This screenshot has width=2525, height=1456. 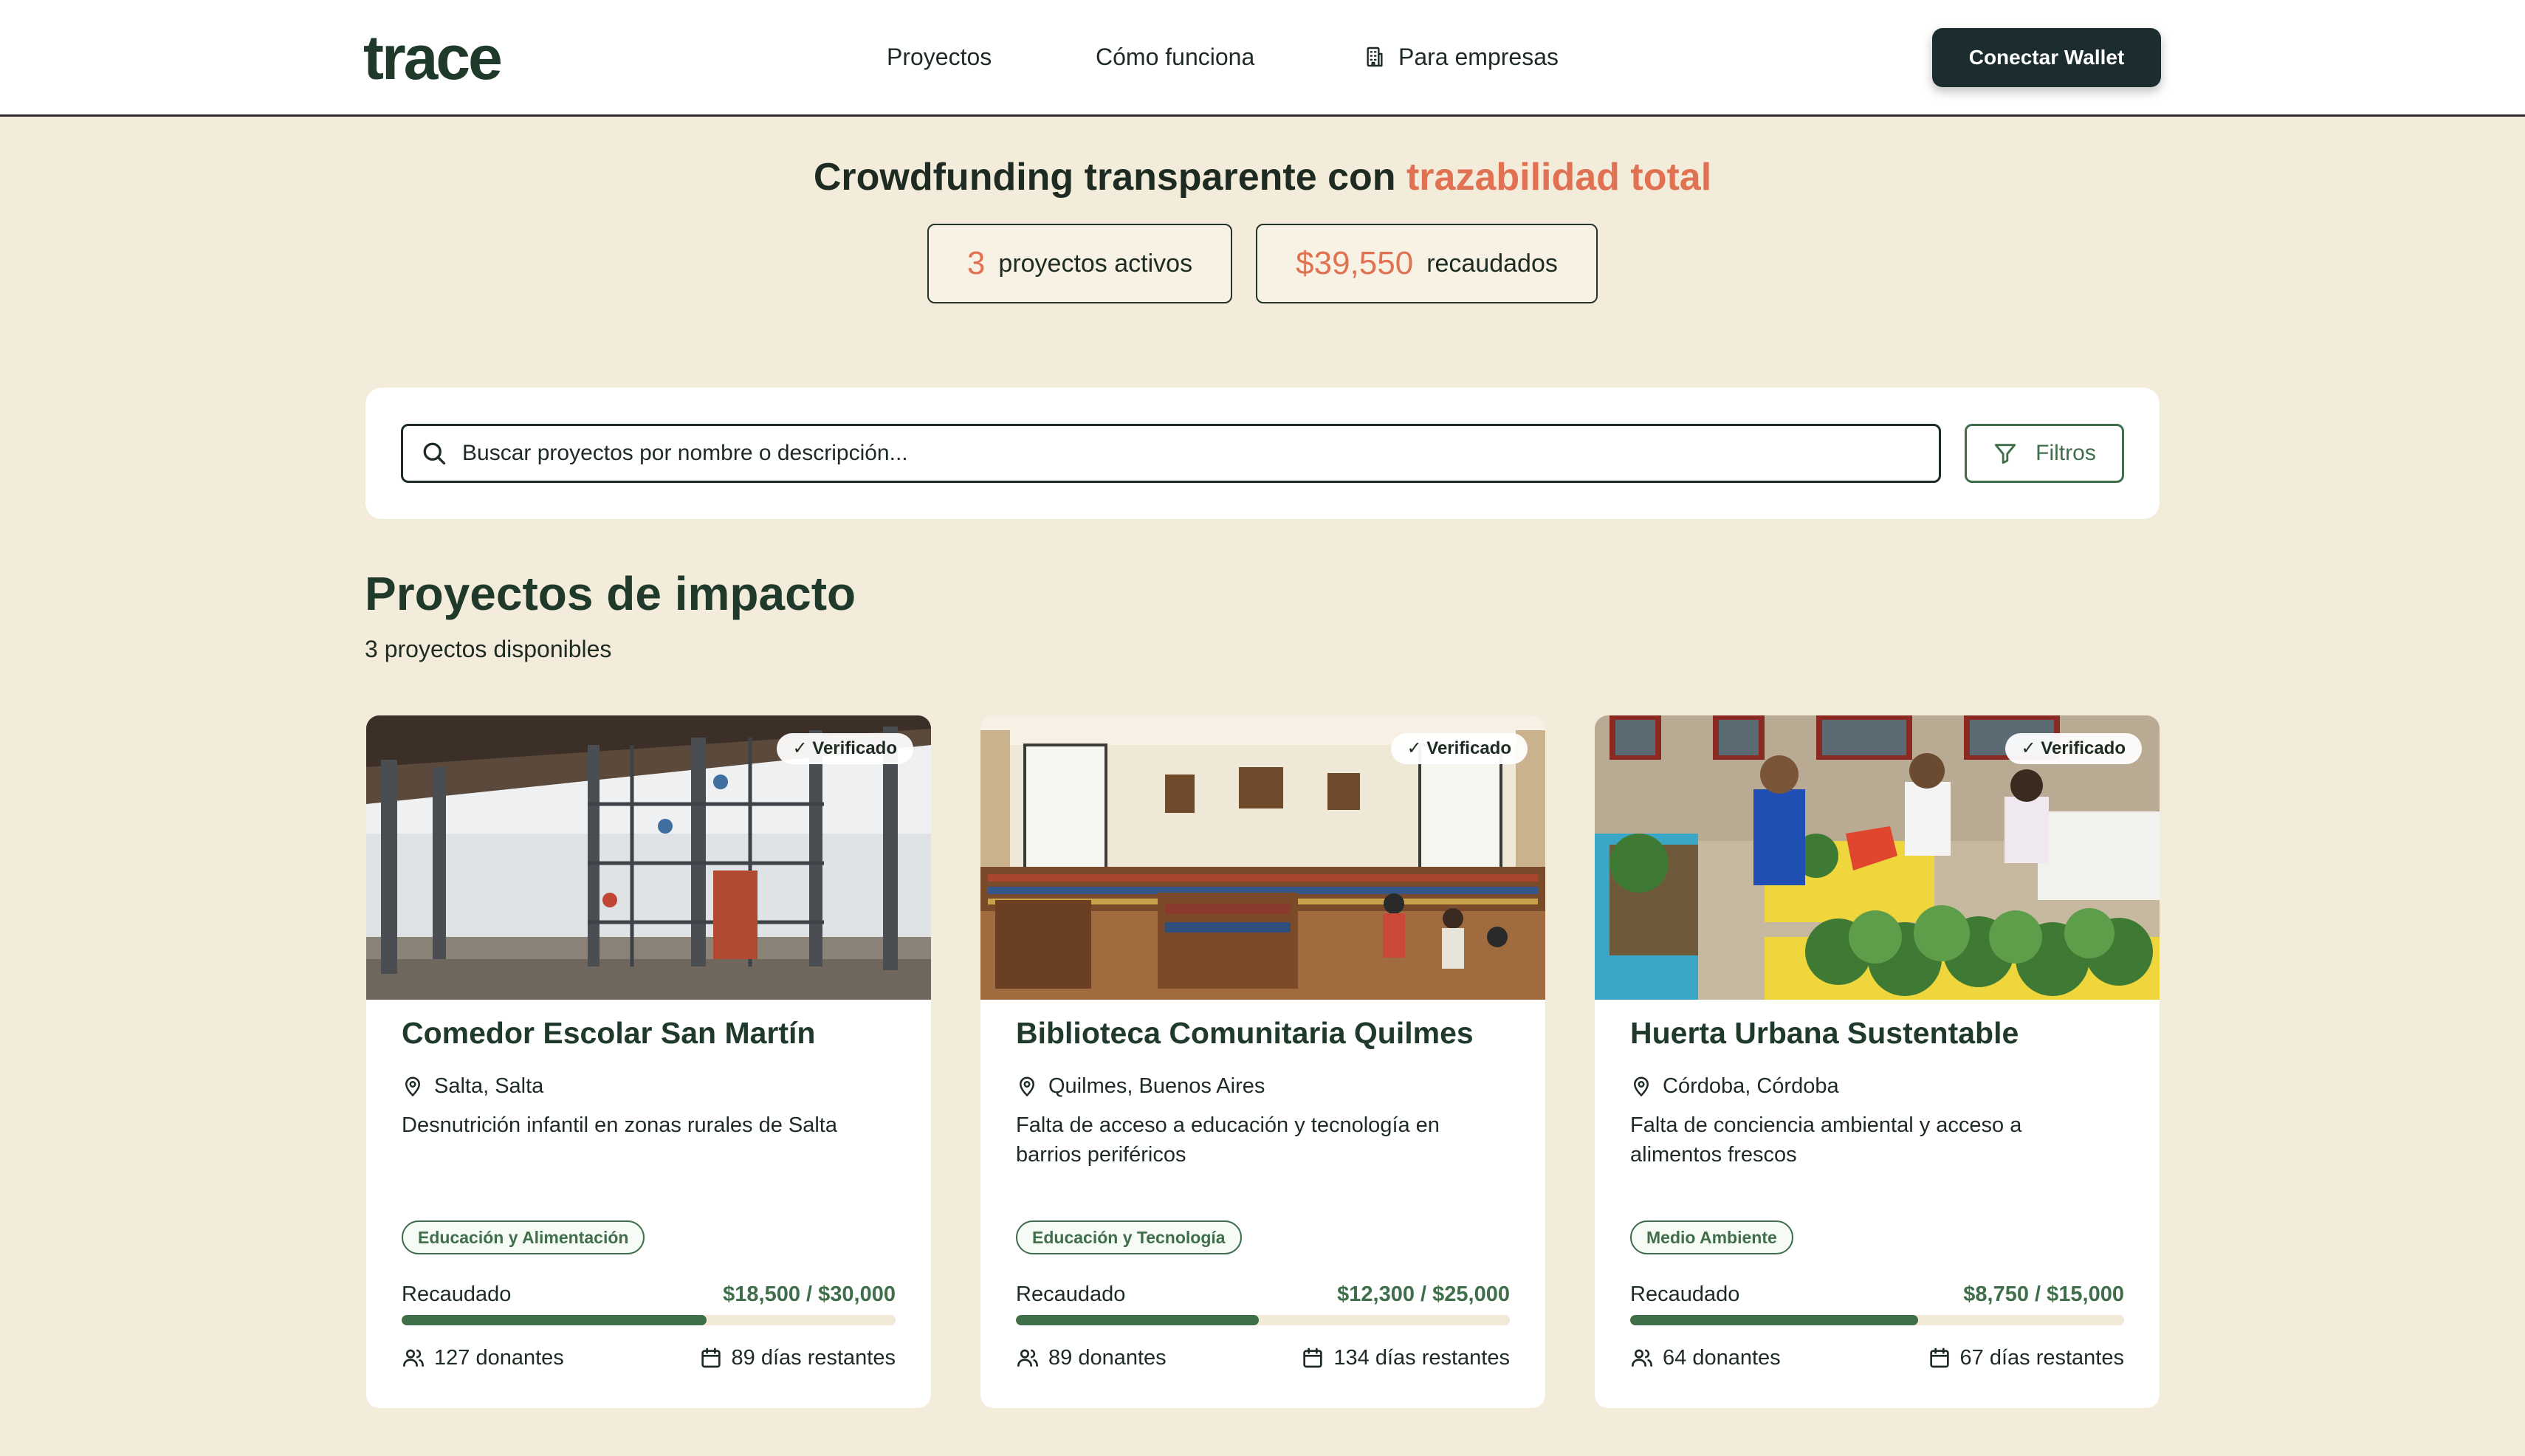 I want to click on nav-link-como-funciona: Cómo funciona, so click(x=1175, y=57).